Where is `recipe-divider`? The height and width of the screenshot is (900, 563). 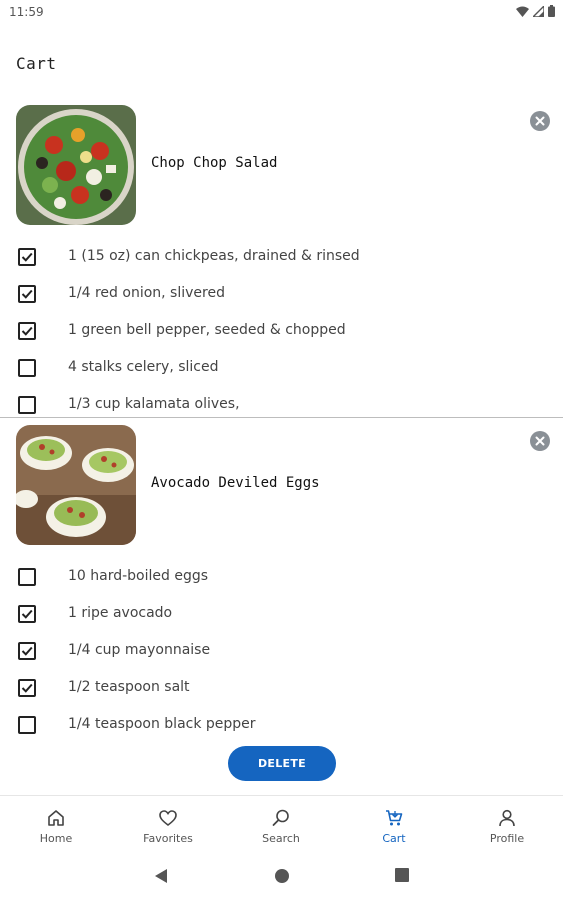
recipe-divider is located at coordinates (281, 417).